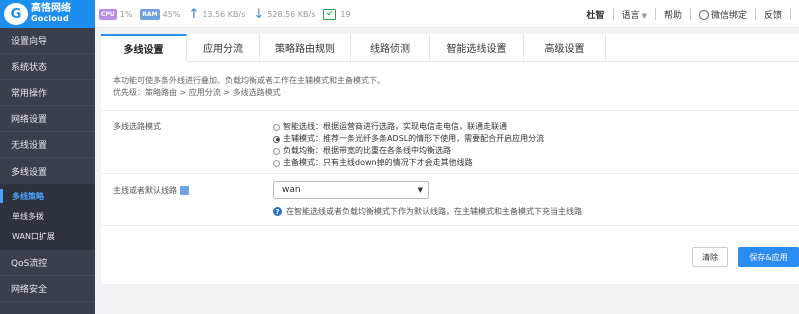  I want to click on tab-advanced: 高级设置, so click(565, 48).